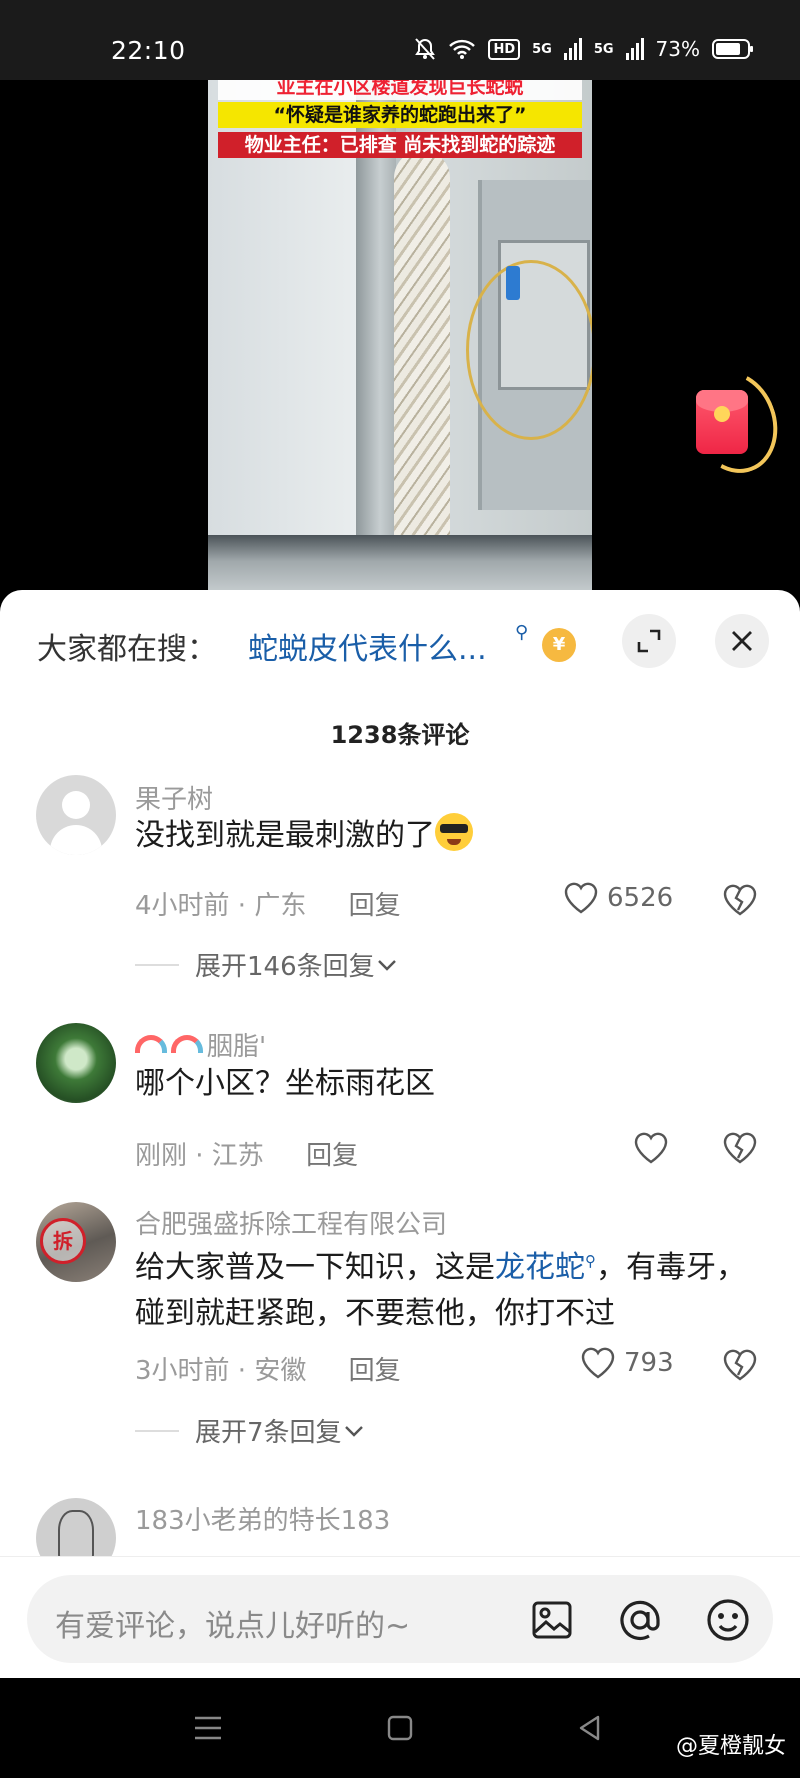 Image resolution: width=800 pixels, height=1778 pixels. I want to click on video-caption-1: 业主在小区楼道发现巨长蛇蜕, so click(400, 90).